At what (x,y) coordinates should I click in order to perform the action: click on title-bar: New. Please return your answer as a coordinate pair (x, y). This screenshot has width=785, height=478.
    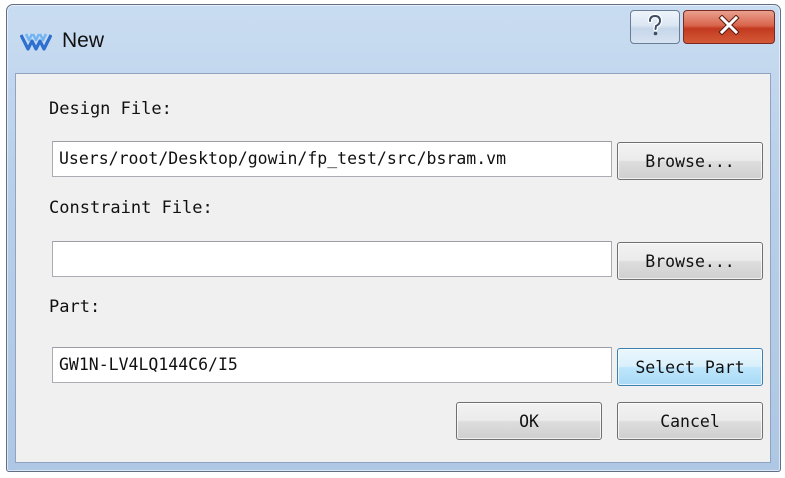
    Looking at the image, I should click on (393, 39).